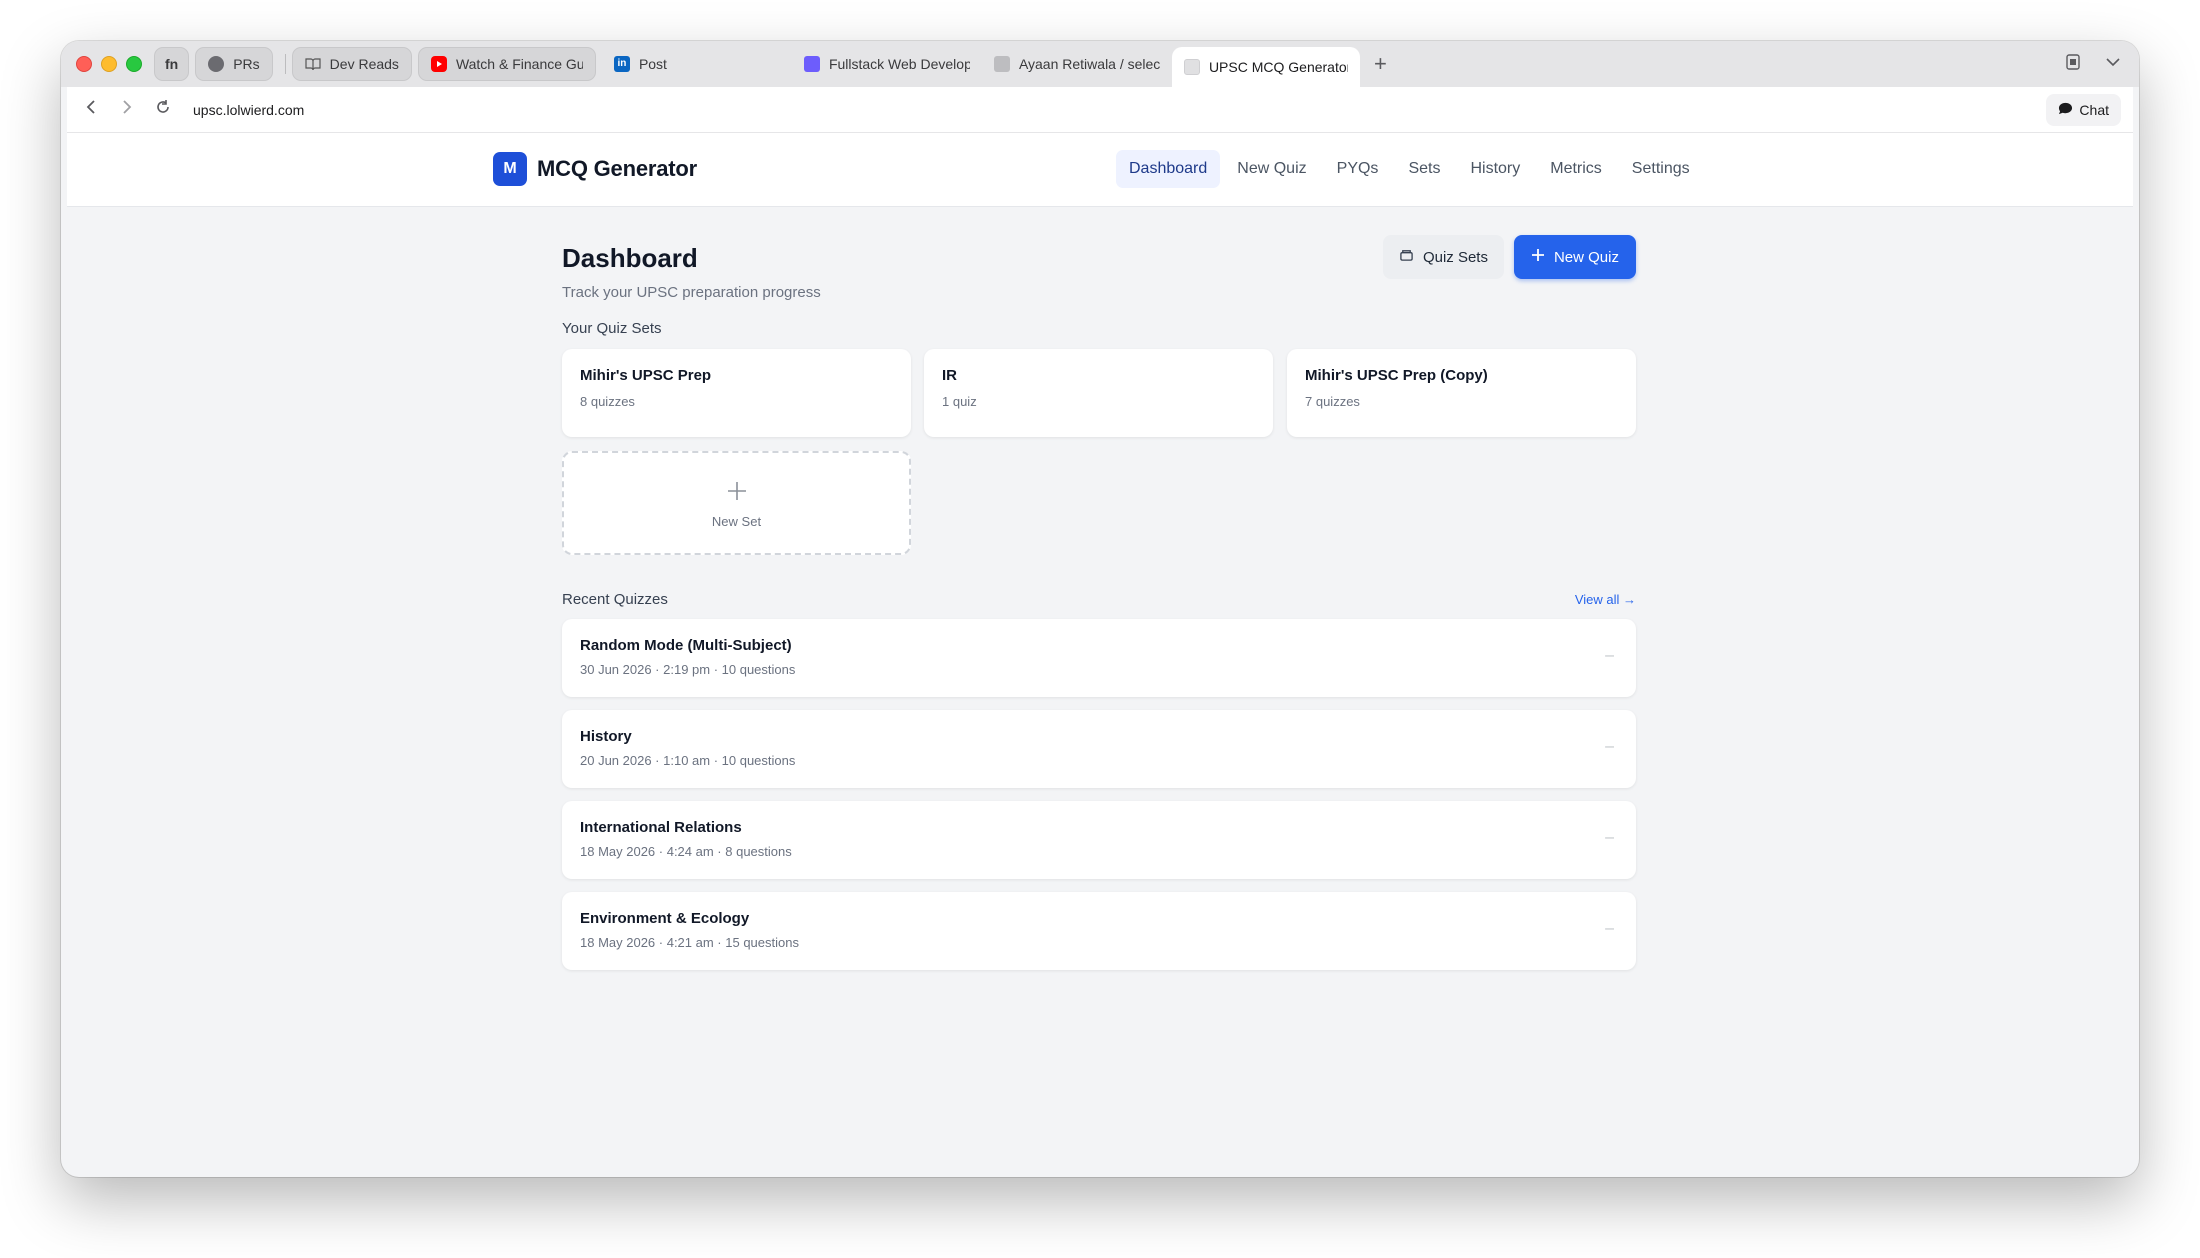 This screenshot has height=1258, width=2200. Describe the element at coordinates (697, 64) in the screenshot. I see `tab-post: in Post` at that location.